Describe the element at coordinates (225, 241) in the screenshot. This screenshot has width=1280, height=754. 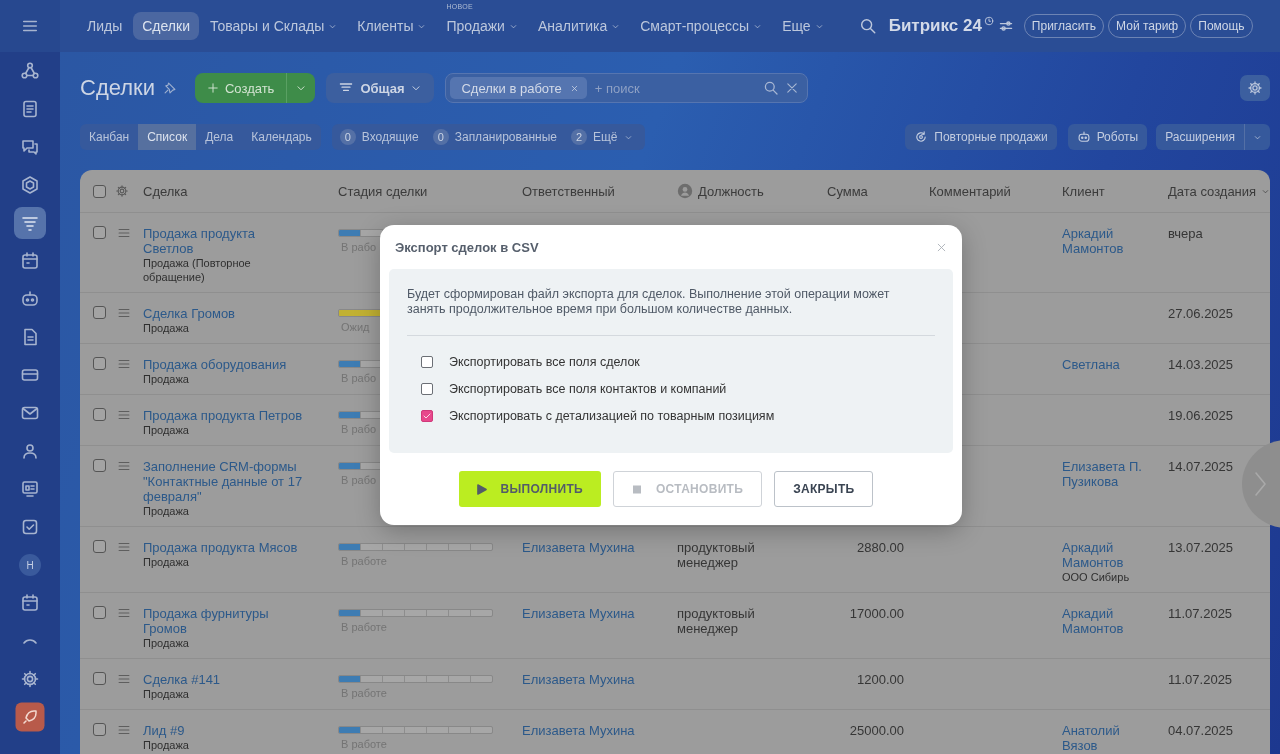
I see `deal-link: Продажа продукта Светлов` at that location.